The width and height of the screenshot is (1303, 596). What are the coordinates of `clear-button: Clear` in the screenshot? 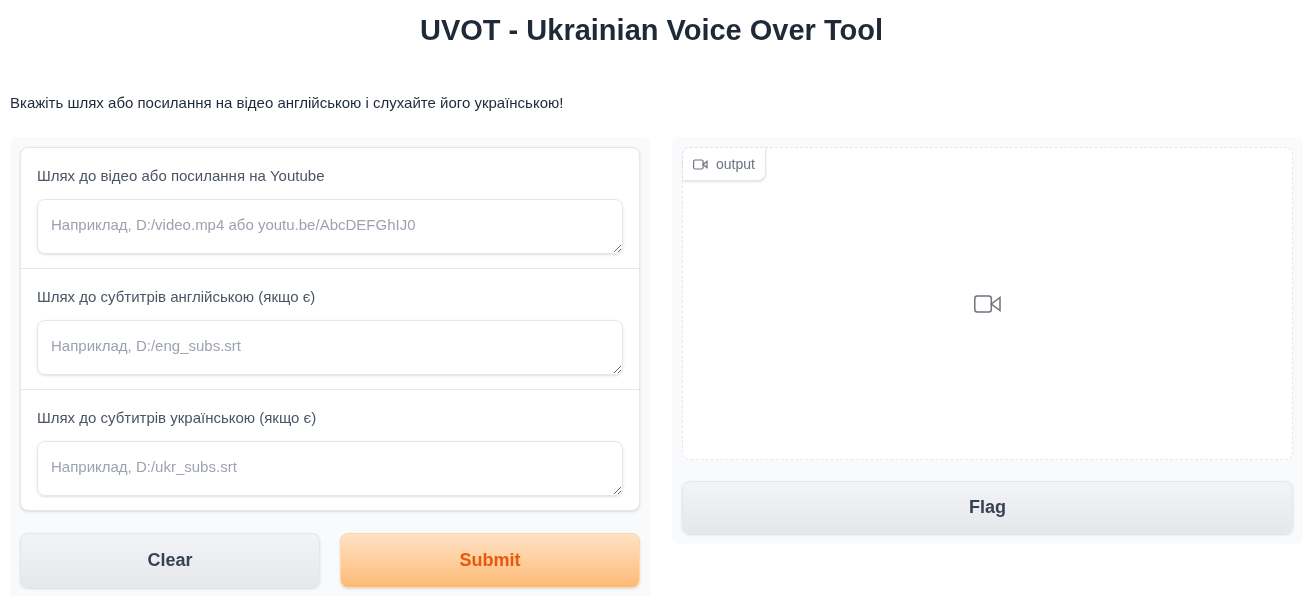 It's located at (170, 560).